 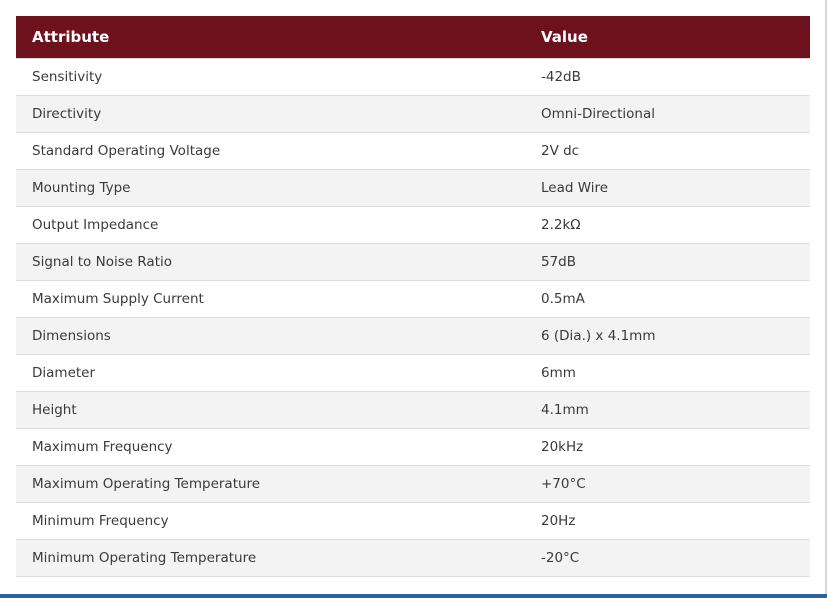 What do you see at coordinates (270, 225) in the screenshot?
I see `attribute-cell: Output Impedance` at bounding box center [270, 225].